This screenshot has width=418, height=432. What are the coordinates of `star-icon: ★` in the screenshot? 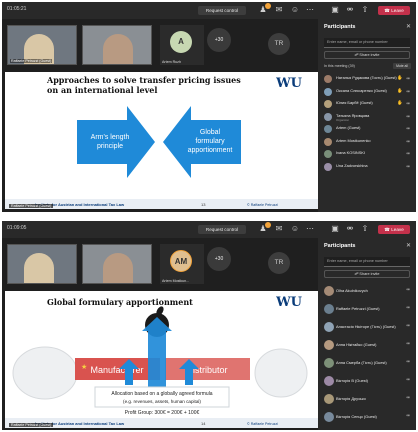 It's located at (84, 367).